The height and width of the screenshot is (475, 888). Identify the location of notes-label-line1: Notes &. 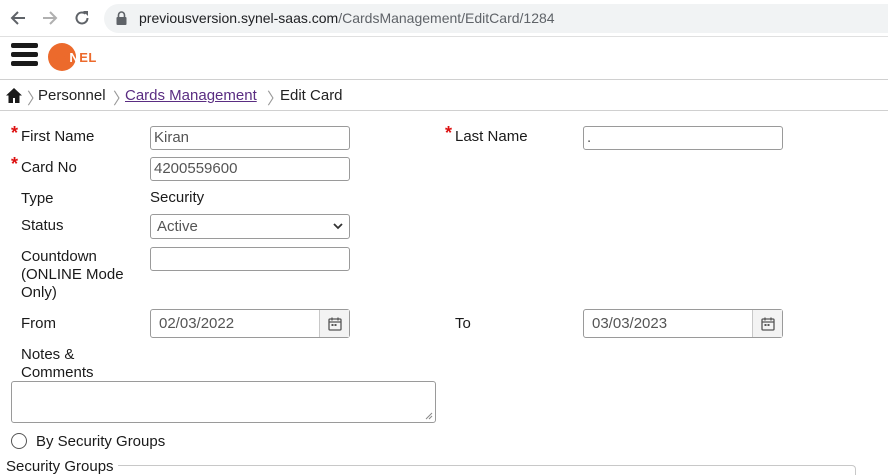
(48, 354).